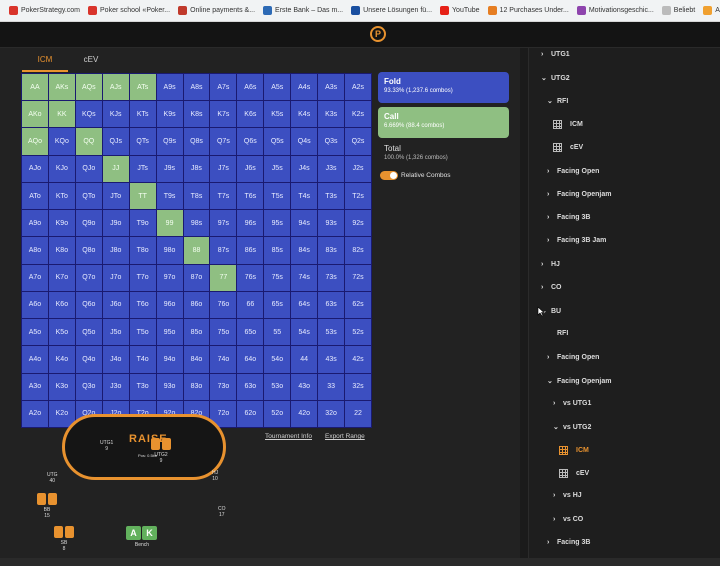 Image resolution: width=720 pixels, height=566 pixels. Describe the element at coordinates (574, 450) in the screenshot. I see `tree-item-icm: ICM` at that location.